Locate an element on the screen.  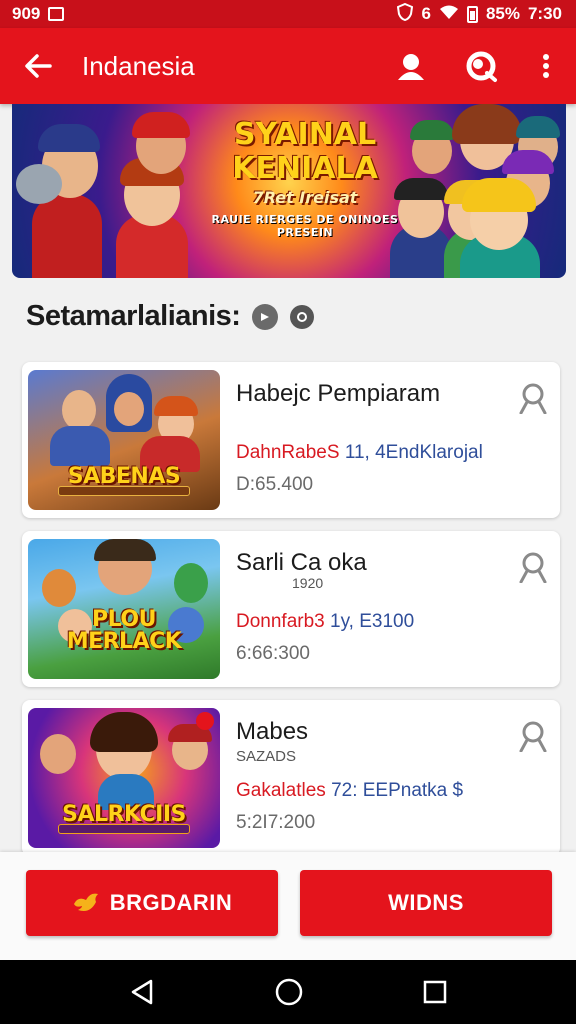
secondary-action-button: WIDNS is located at coordinates (426, 903).